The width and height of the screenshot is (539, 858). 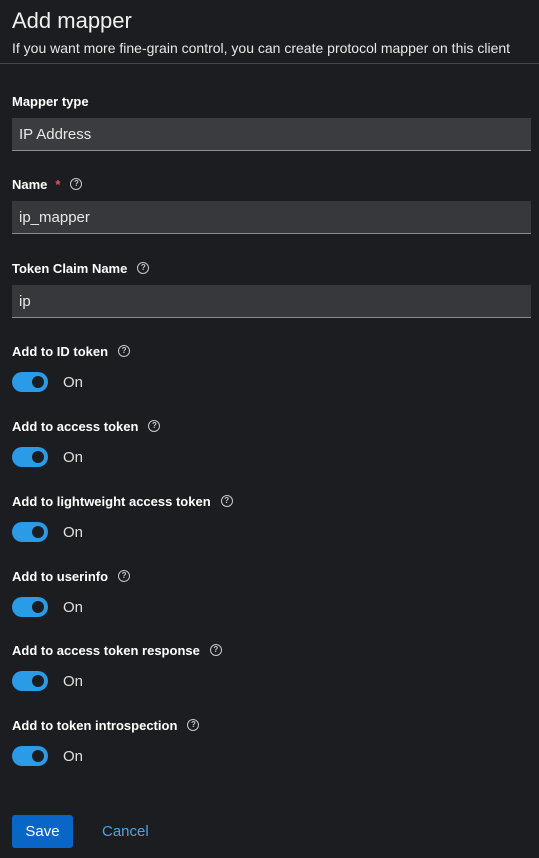 What do you see at coordinates (106, 650) in the screenshot?
I see `toggle-label: Add to access token response` at bounding box center [106, 650].